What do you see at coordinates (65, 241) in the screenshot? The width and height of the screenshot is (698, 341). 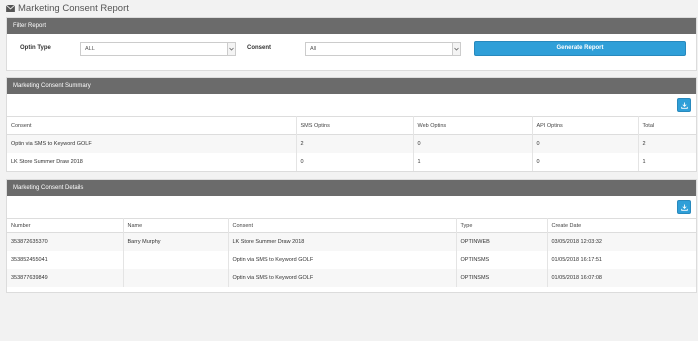 I see `cell-number: 353872635370` at bounding box center [65, 241].